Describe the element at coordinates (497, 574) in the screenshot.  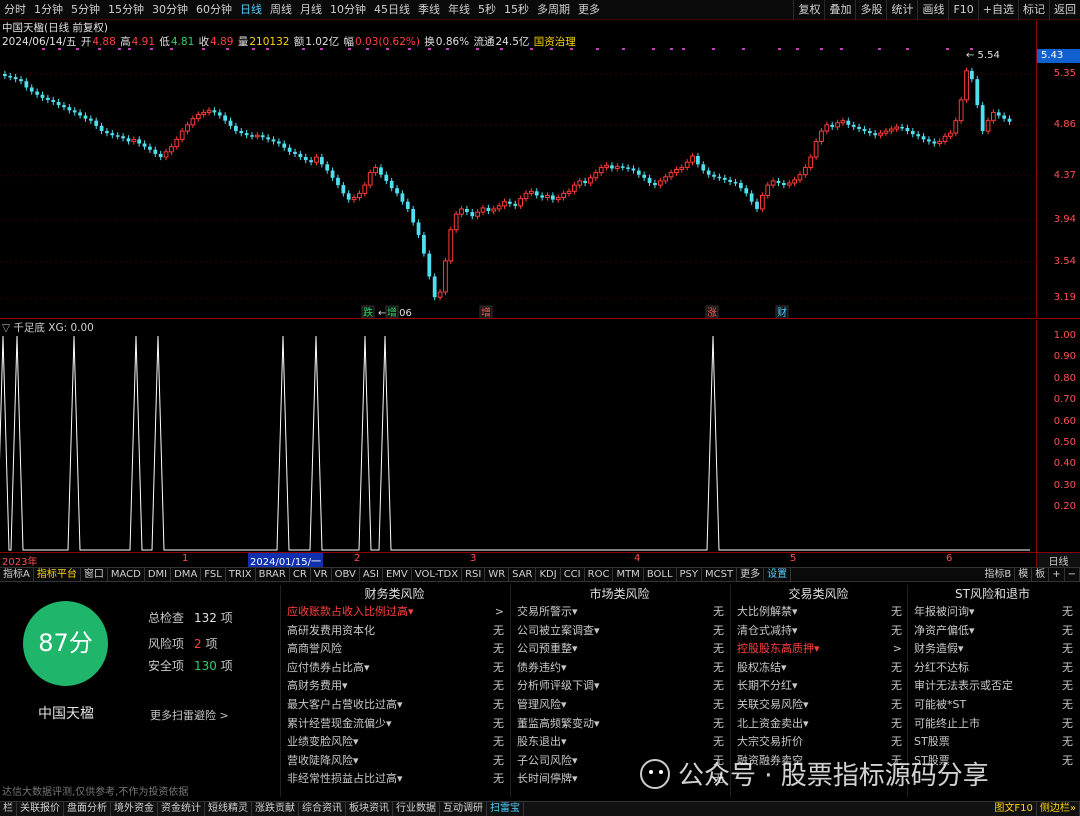
I see `indicator-tab: WR` at that location.